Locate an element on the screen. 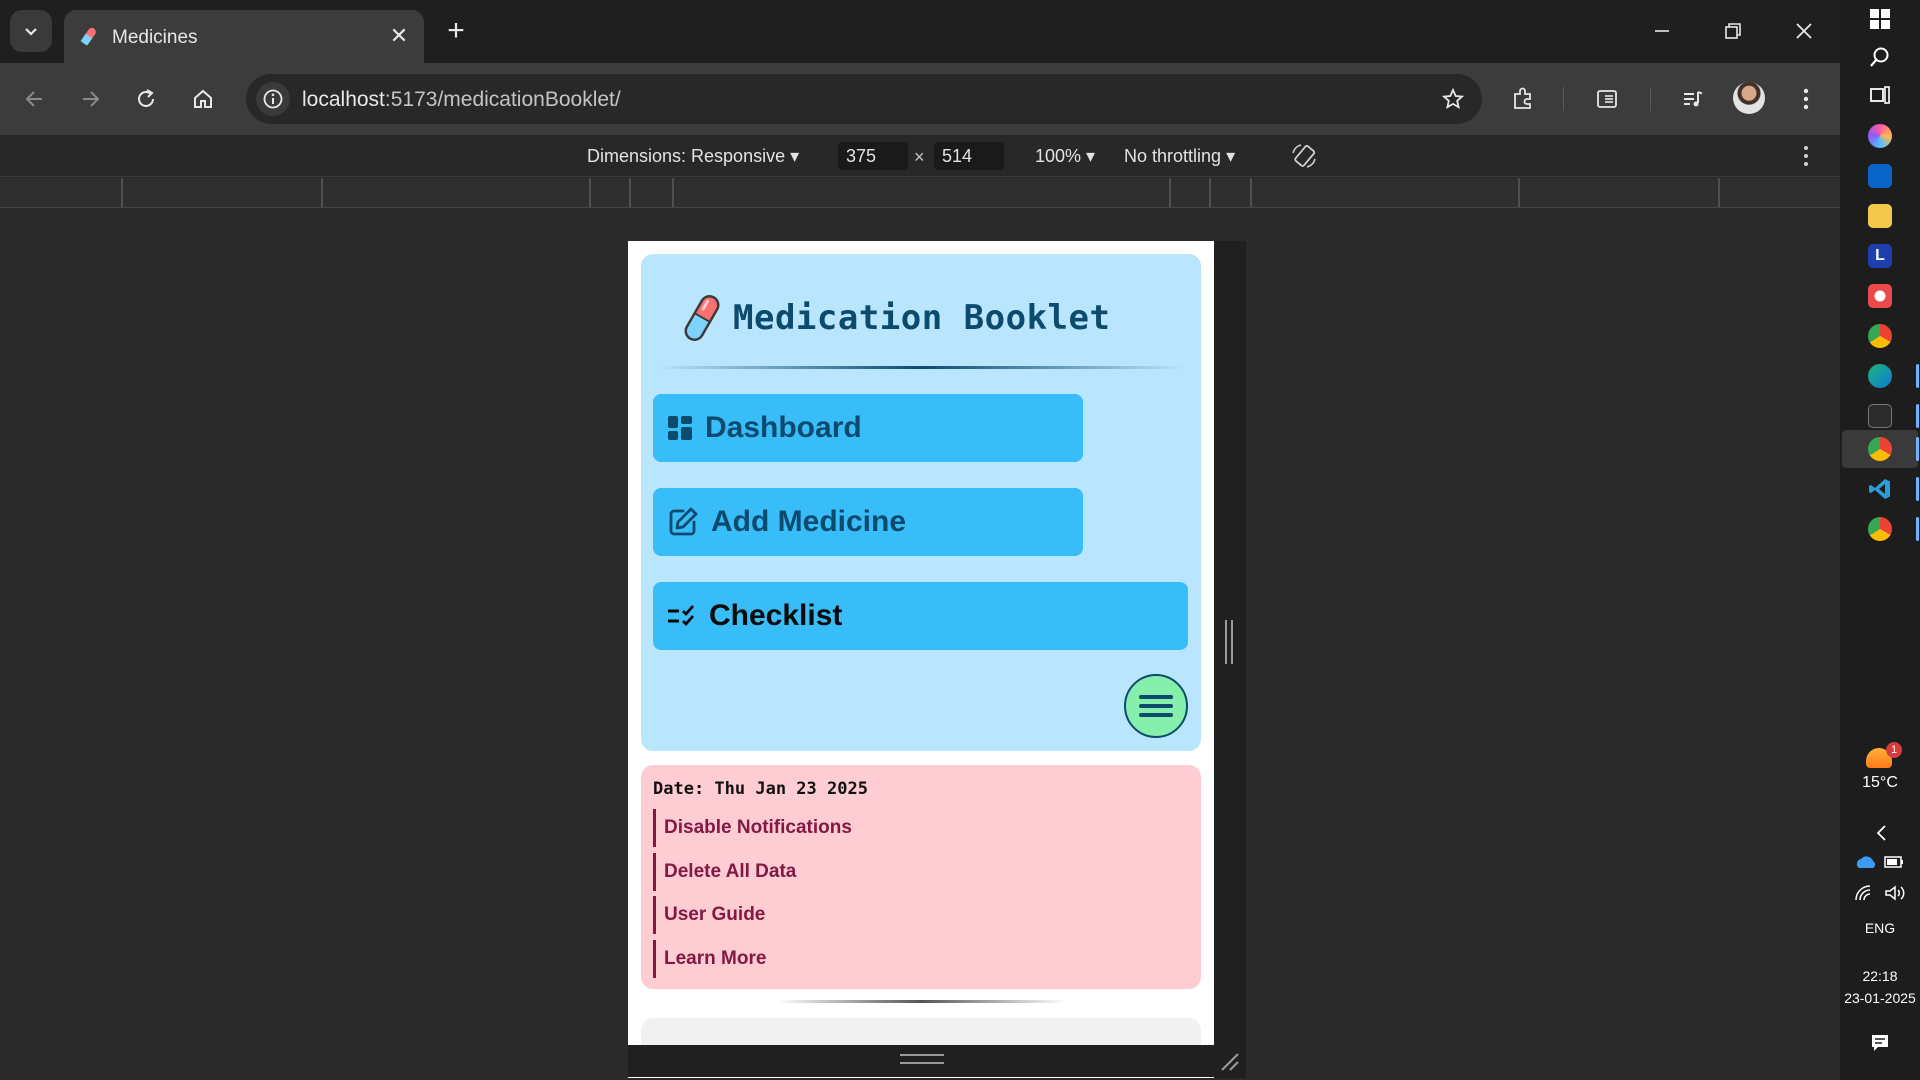  media-query-ruler is located at coordinates (920, 193).